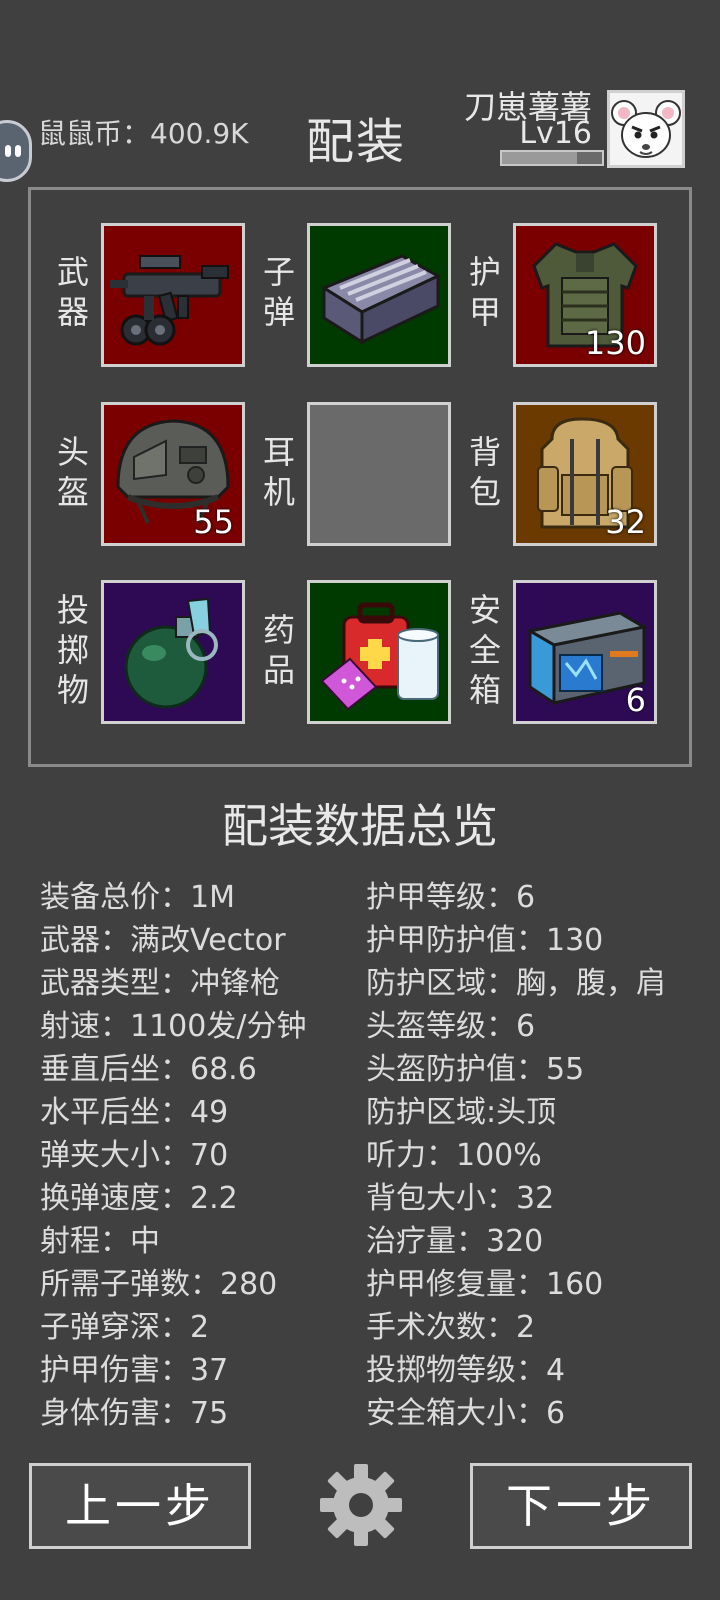  Describe the element at coordinates (125, 1327) in the screenshot. I see `stat-penetration: 子弹穿深：2` at that location.